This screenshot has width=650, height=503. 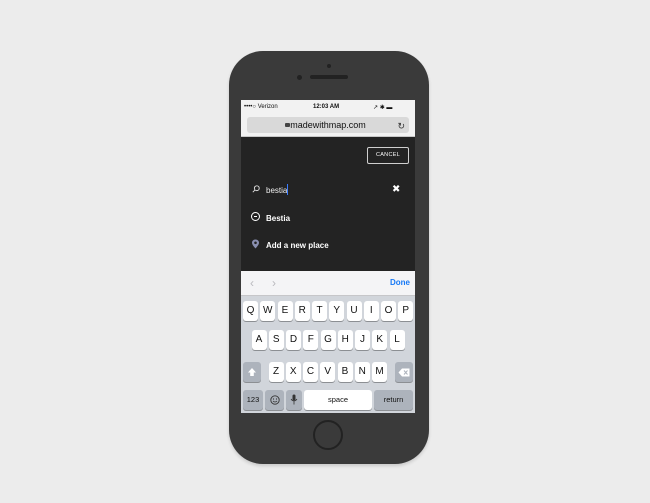 I want to click on search-icon, so click(x=256, y=189).